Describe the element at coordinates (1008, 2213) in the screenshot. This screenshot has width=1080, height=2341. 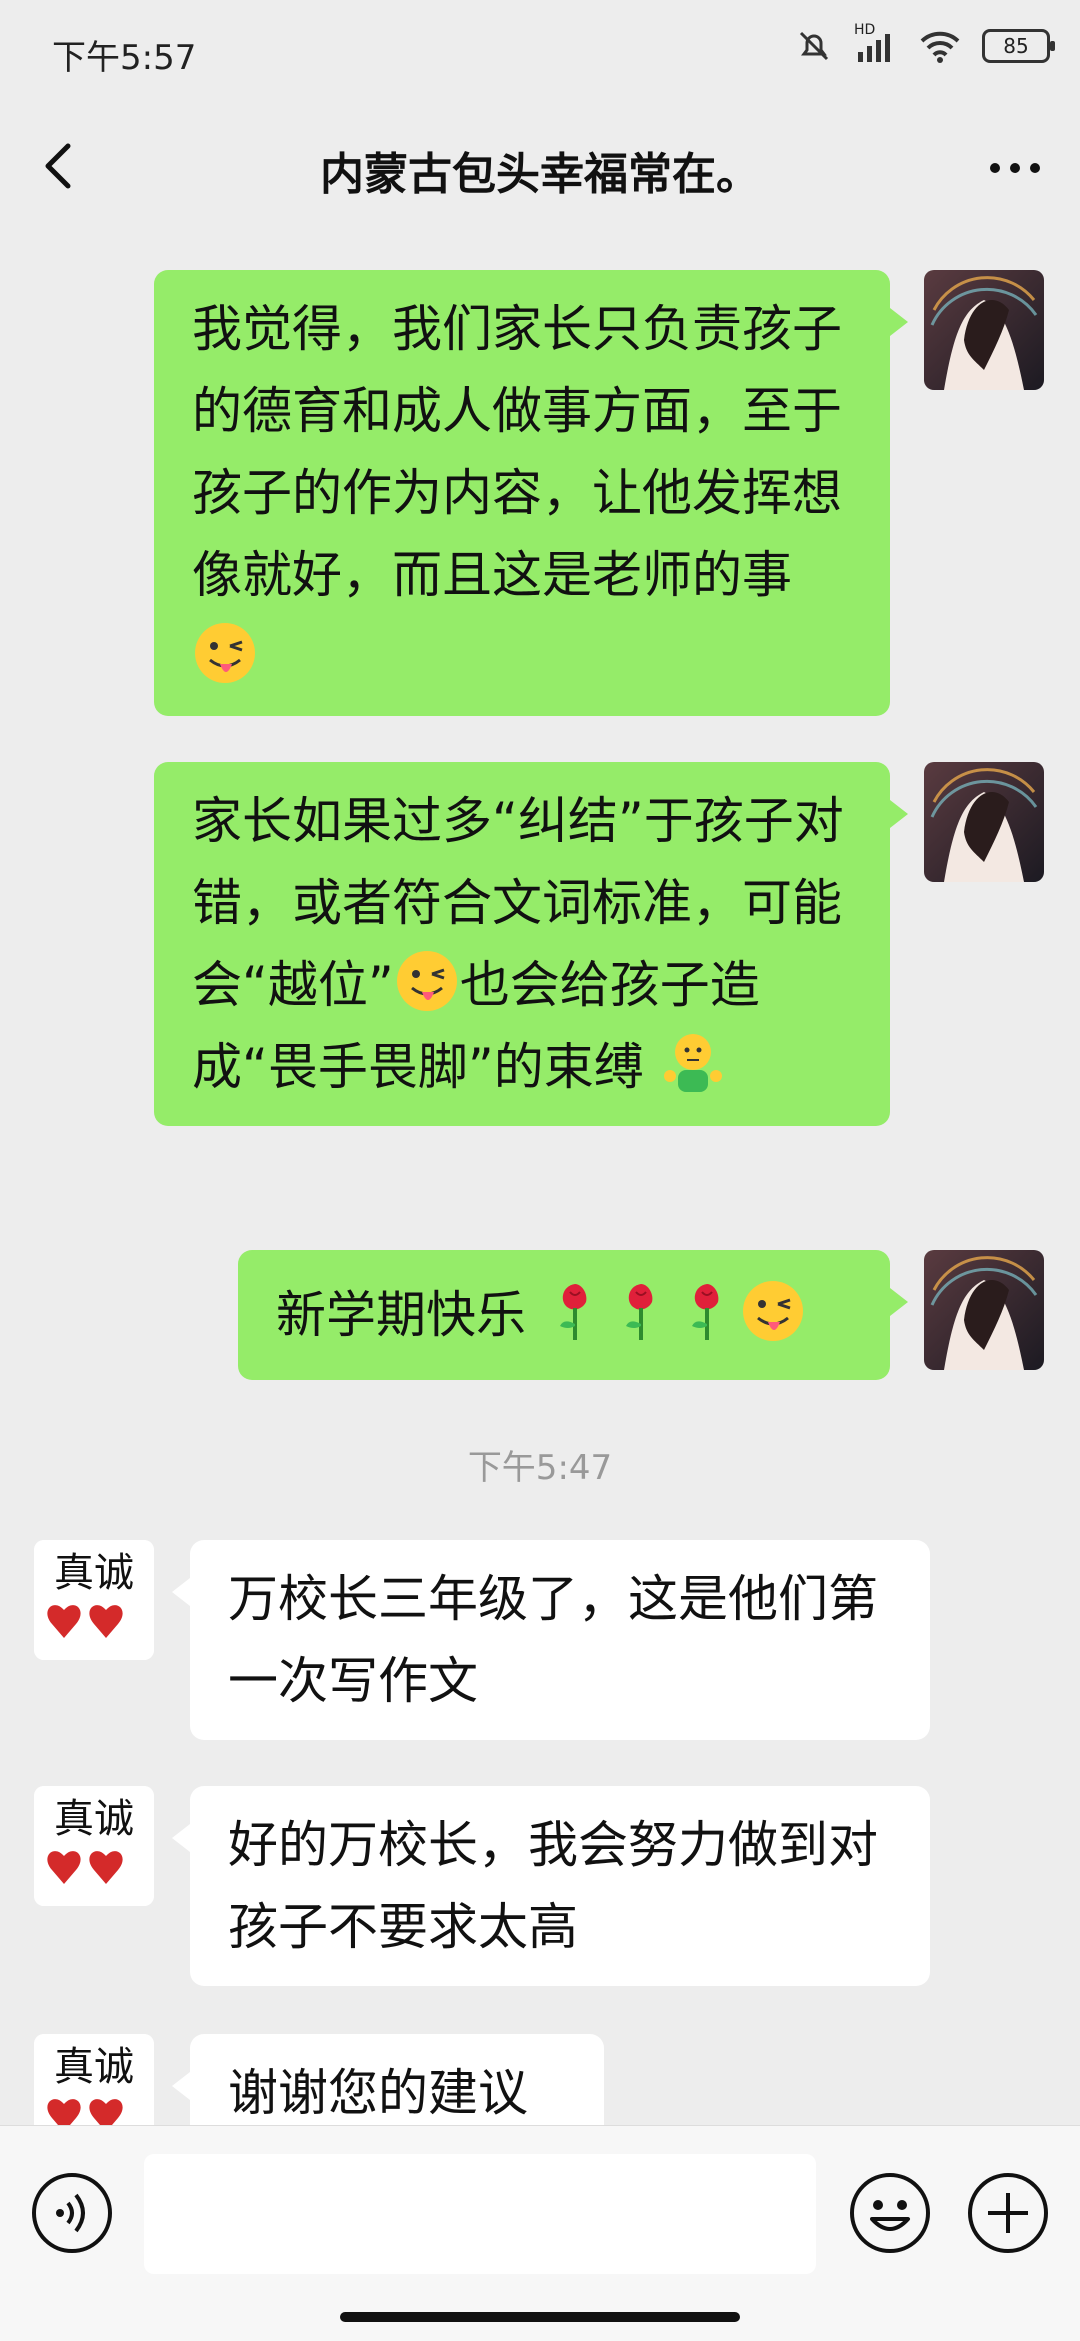
I see `more-functions-plus-icon` at that location.